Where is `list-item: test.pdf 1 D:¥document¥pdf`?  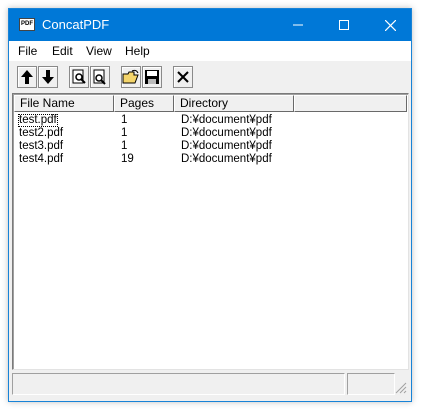 list-item: test.pdf 1 D:¥document¥pdf is located at coordinates (210, 120).